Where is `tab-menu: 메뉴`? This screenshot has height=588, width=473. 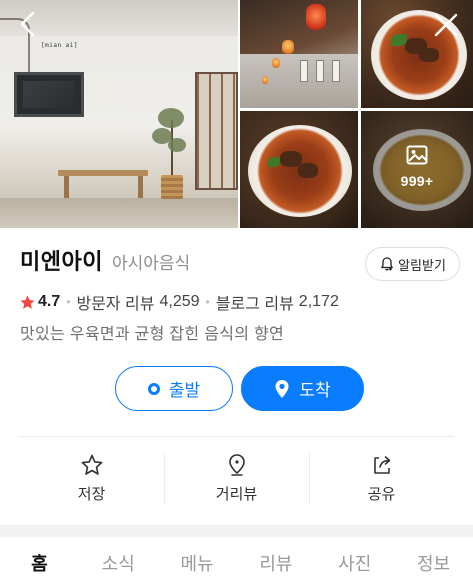 tab-menu: 메뉴 is located at coordinates (197, 563).